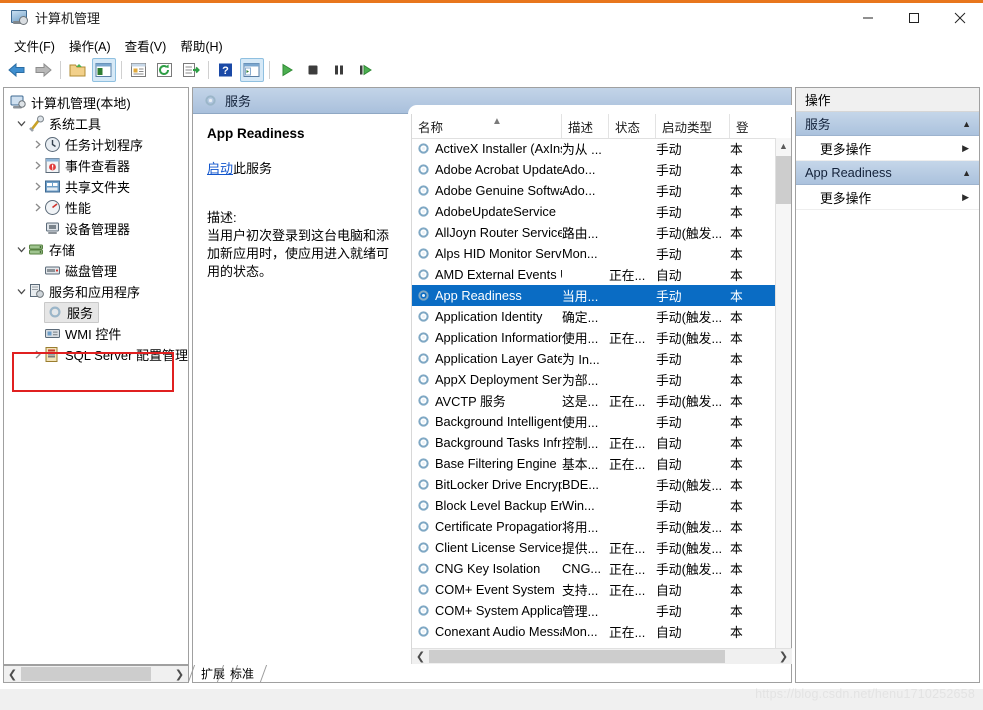 Image resolution: width=983 pixels, height=710 pixels. I want to click on table-row: Background Tasks Infras...控制... 正在... 自动 本, so click(594, 442).